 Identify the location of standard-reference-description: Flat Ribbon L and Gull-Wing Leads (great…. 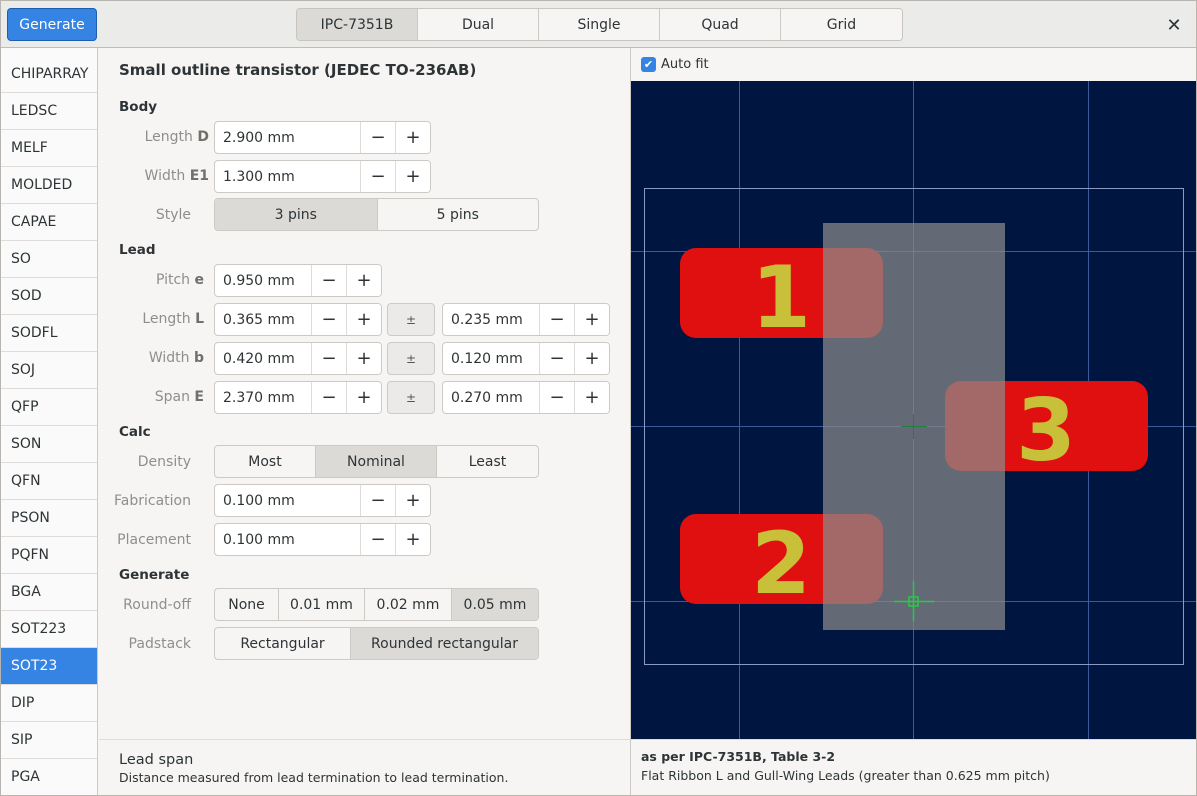
(845, 775).